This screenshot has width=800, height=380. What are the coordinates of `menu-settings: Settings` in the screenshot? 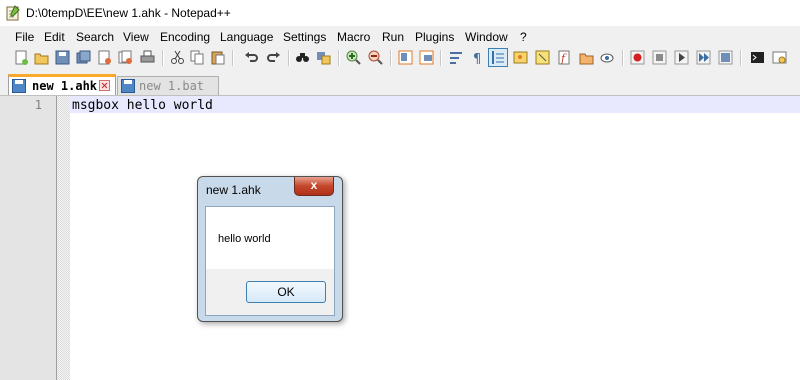 It's located at (304, 37).